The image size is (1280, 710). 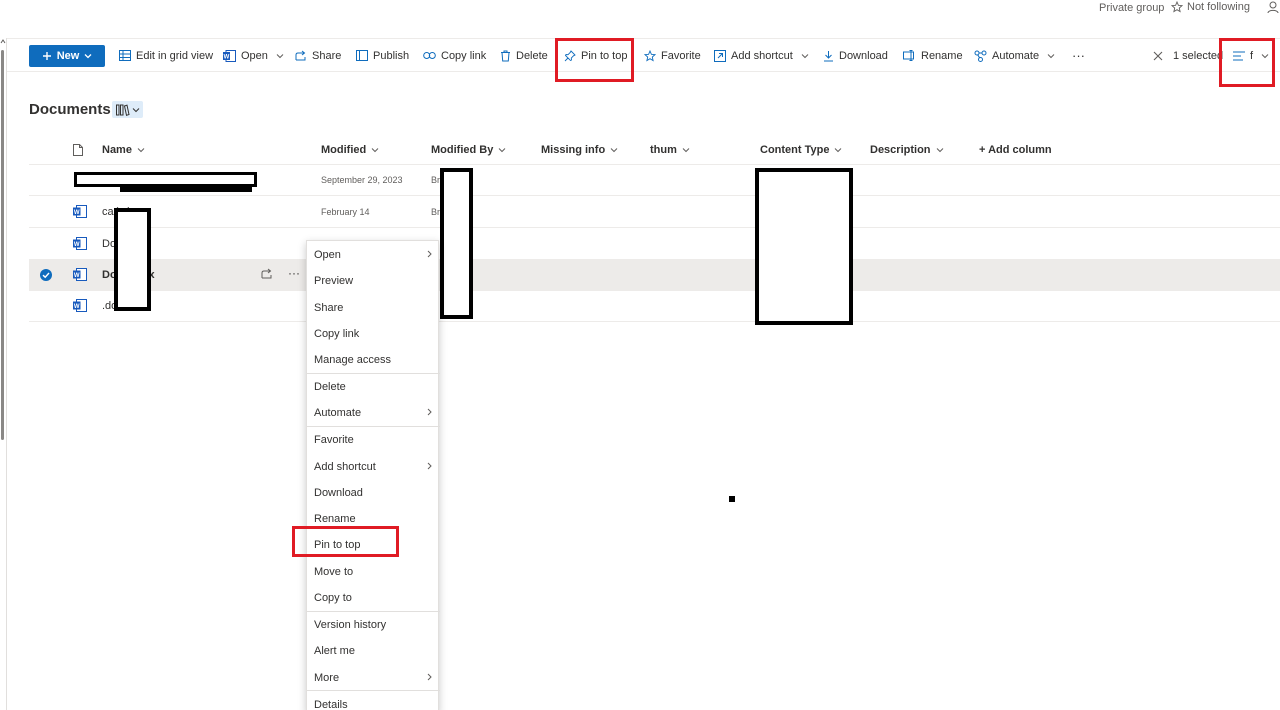 I want to click on library-view-switcher, so click(x=127, y=109).